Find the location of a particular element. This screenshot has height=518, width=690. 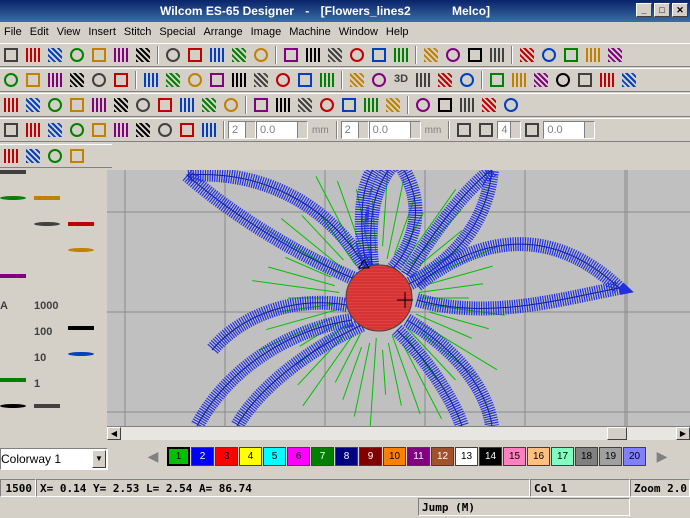

color-swatch: 6 is located at coordinates (298, 456).